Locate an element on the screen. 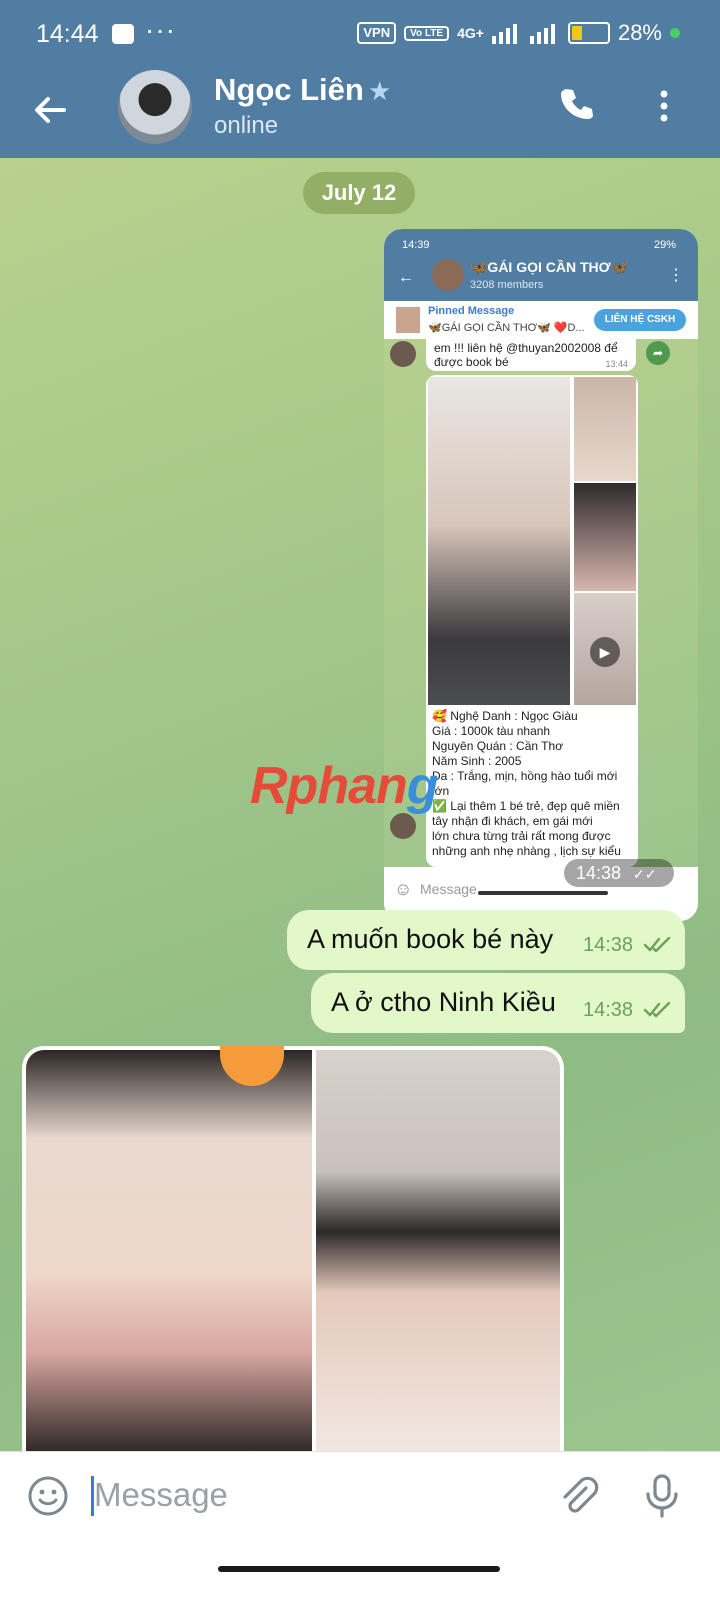 The height and width of the screenshot is (1600, 720). vpn-badge: VPN is located at coordinates (377, 33).